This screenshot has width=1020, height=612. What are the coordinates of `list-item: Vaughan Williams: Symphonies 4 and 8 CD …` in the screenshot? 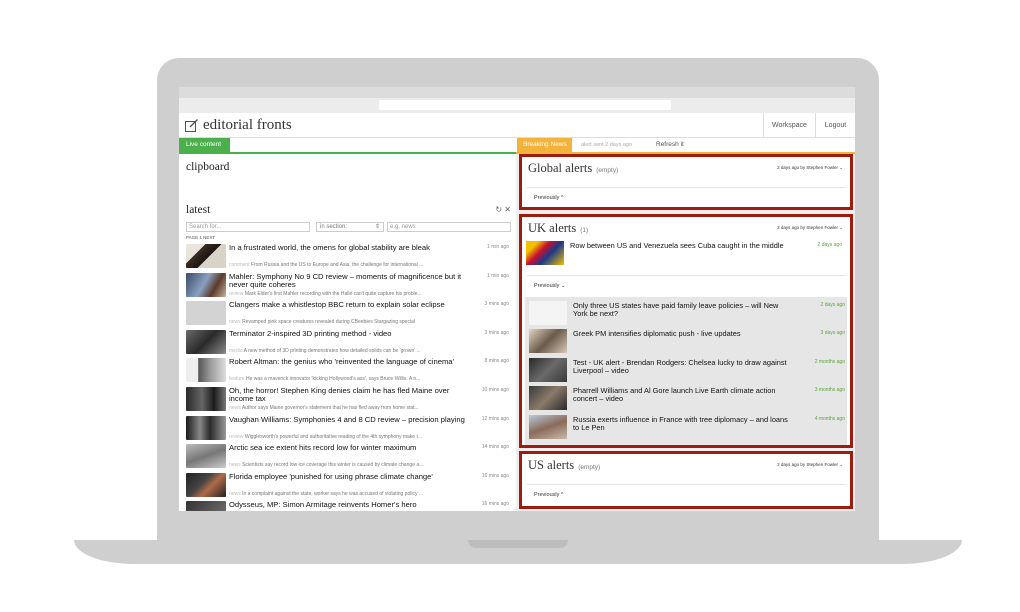 It's located at (350, 428).